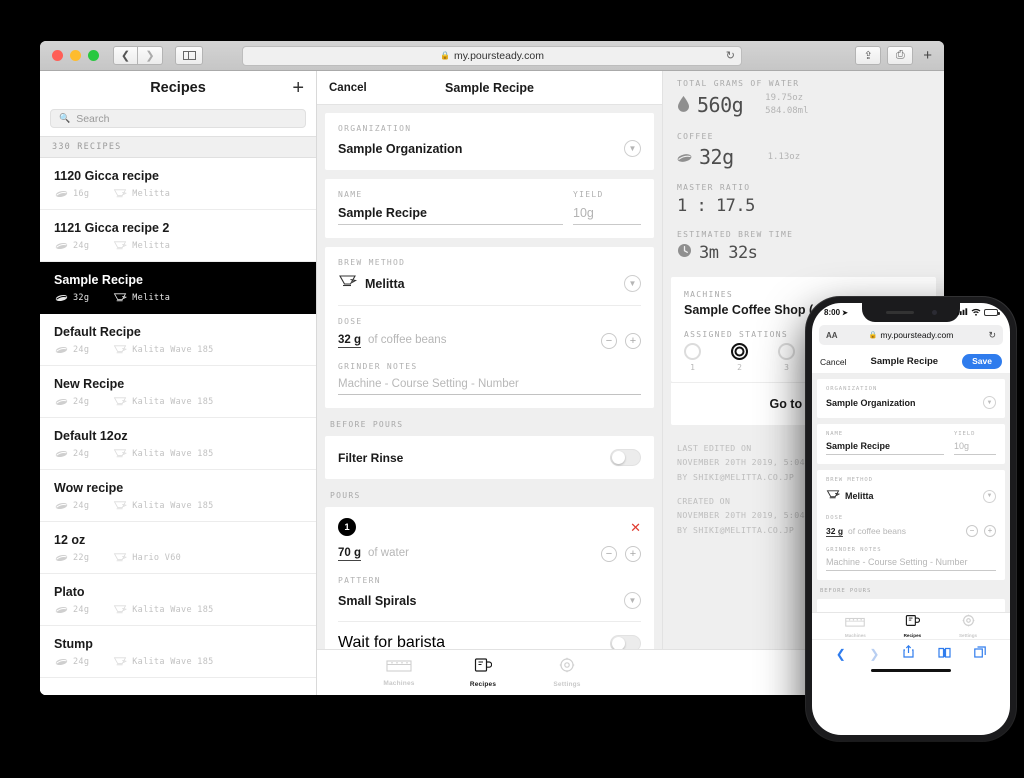  I want to click on list-item: 1120 Gicca recipe 16g Melitta, so click(178, 184).